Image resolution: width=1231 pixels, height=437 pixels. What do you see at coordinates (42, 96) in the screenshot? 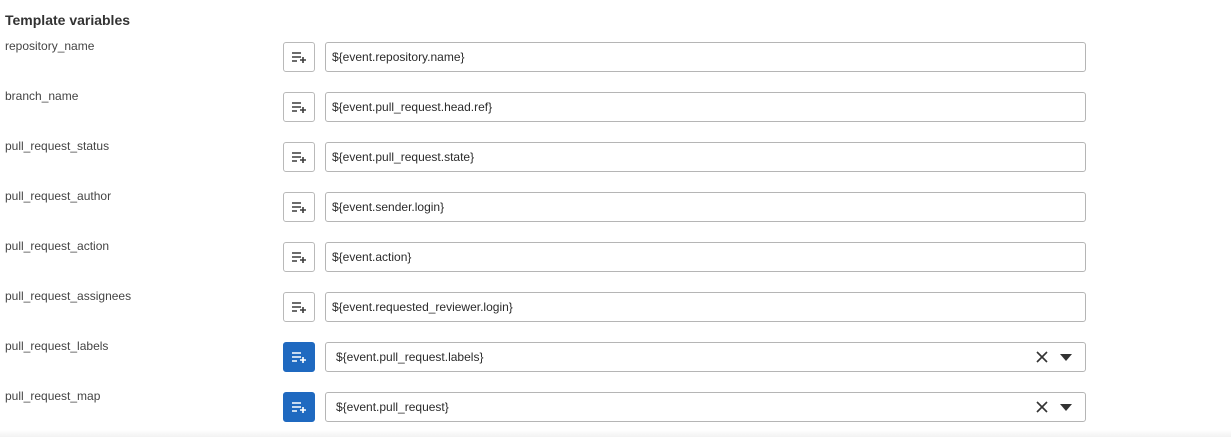
I see `variable-name-label: branch_name` at bounding box center [42, 96].